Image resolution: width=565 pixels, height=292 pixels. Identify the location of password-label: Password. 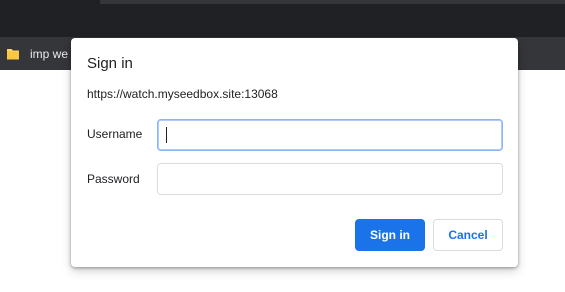
(113, 179).